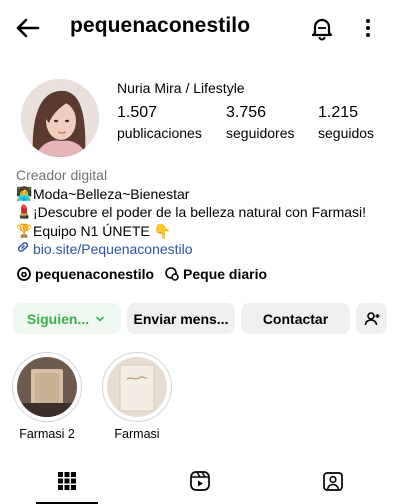 The image size is (400, 504). I want to click on grid-icon, so click(66, 481).